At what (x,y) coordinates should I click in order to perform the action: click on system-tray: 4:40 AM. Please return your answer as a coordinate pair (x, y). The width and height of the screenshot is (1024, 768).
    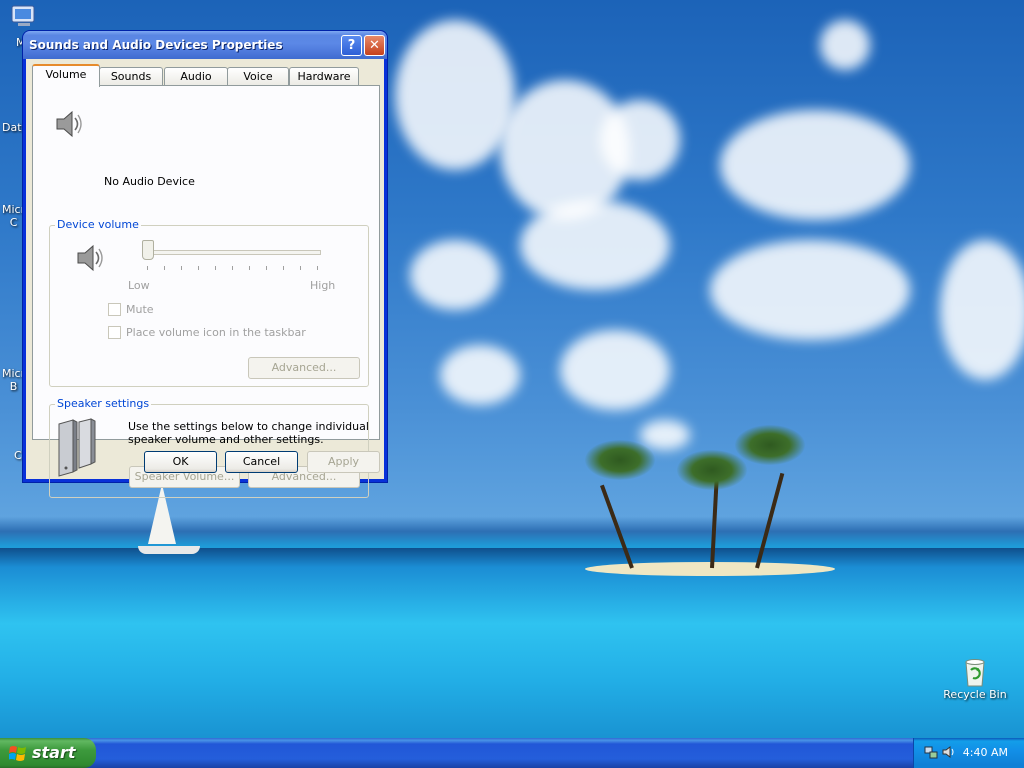
    Looking at the image, I should click on (968, 753).